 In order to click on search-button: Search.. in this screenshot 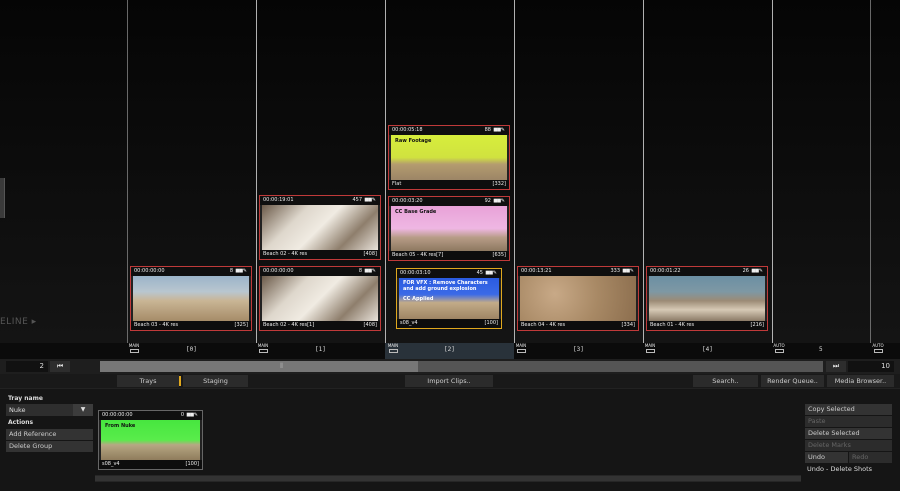, I will do `click(725, 381)`.